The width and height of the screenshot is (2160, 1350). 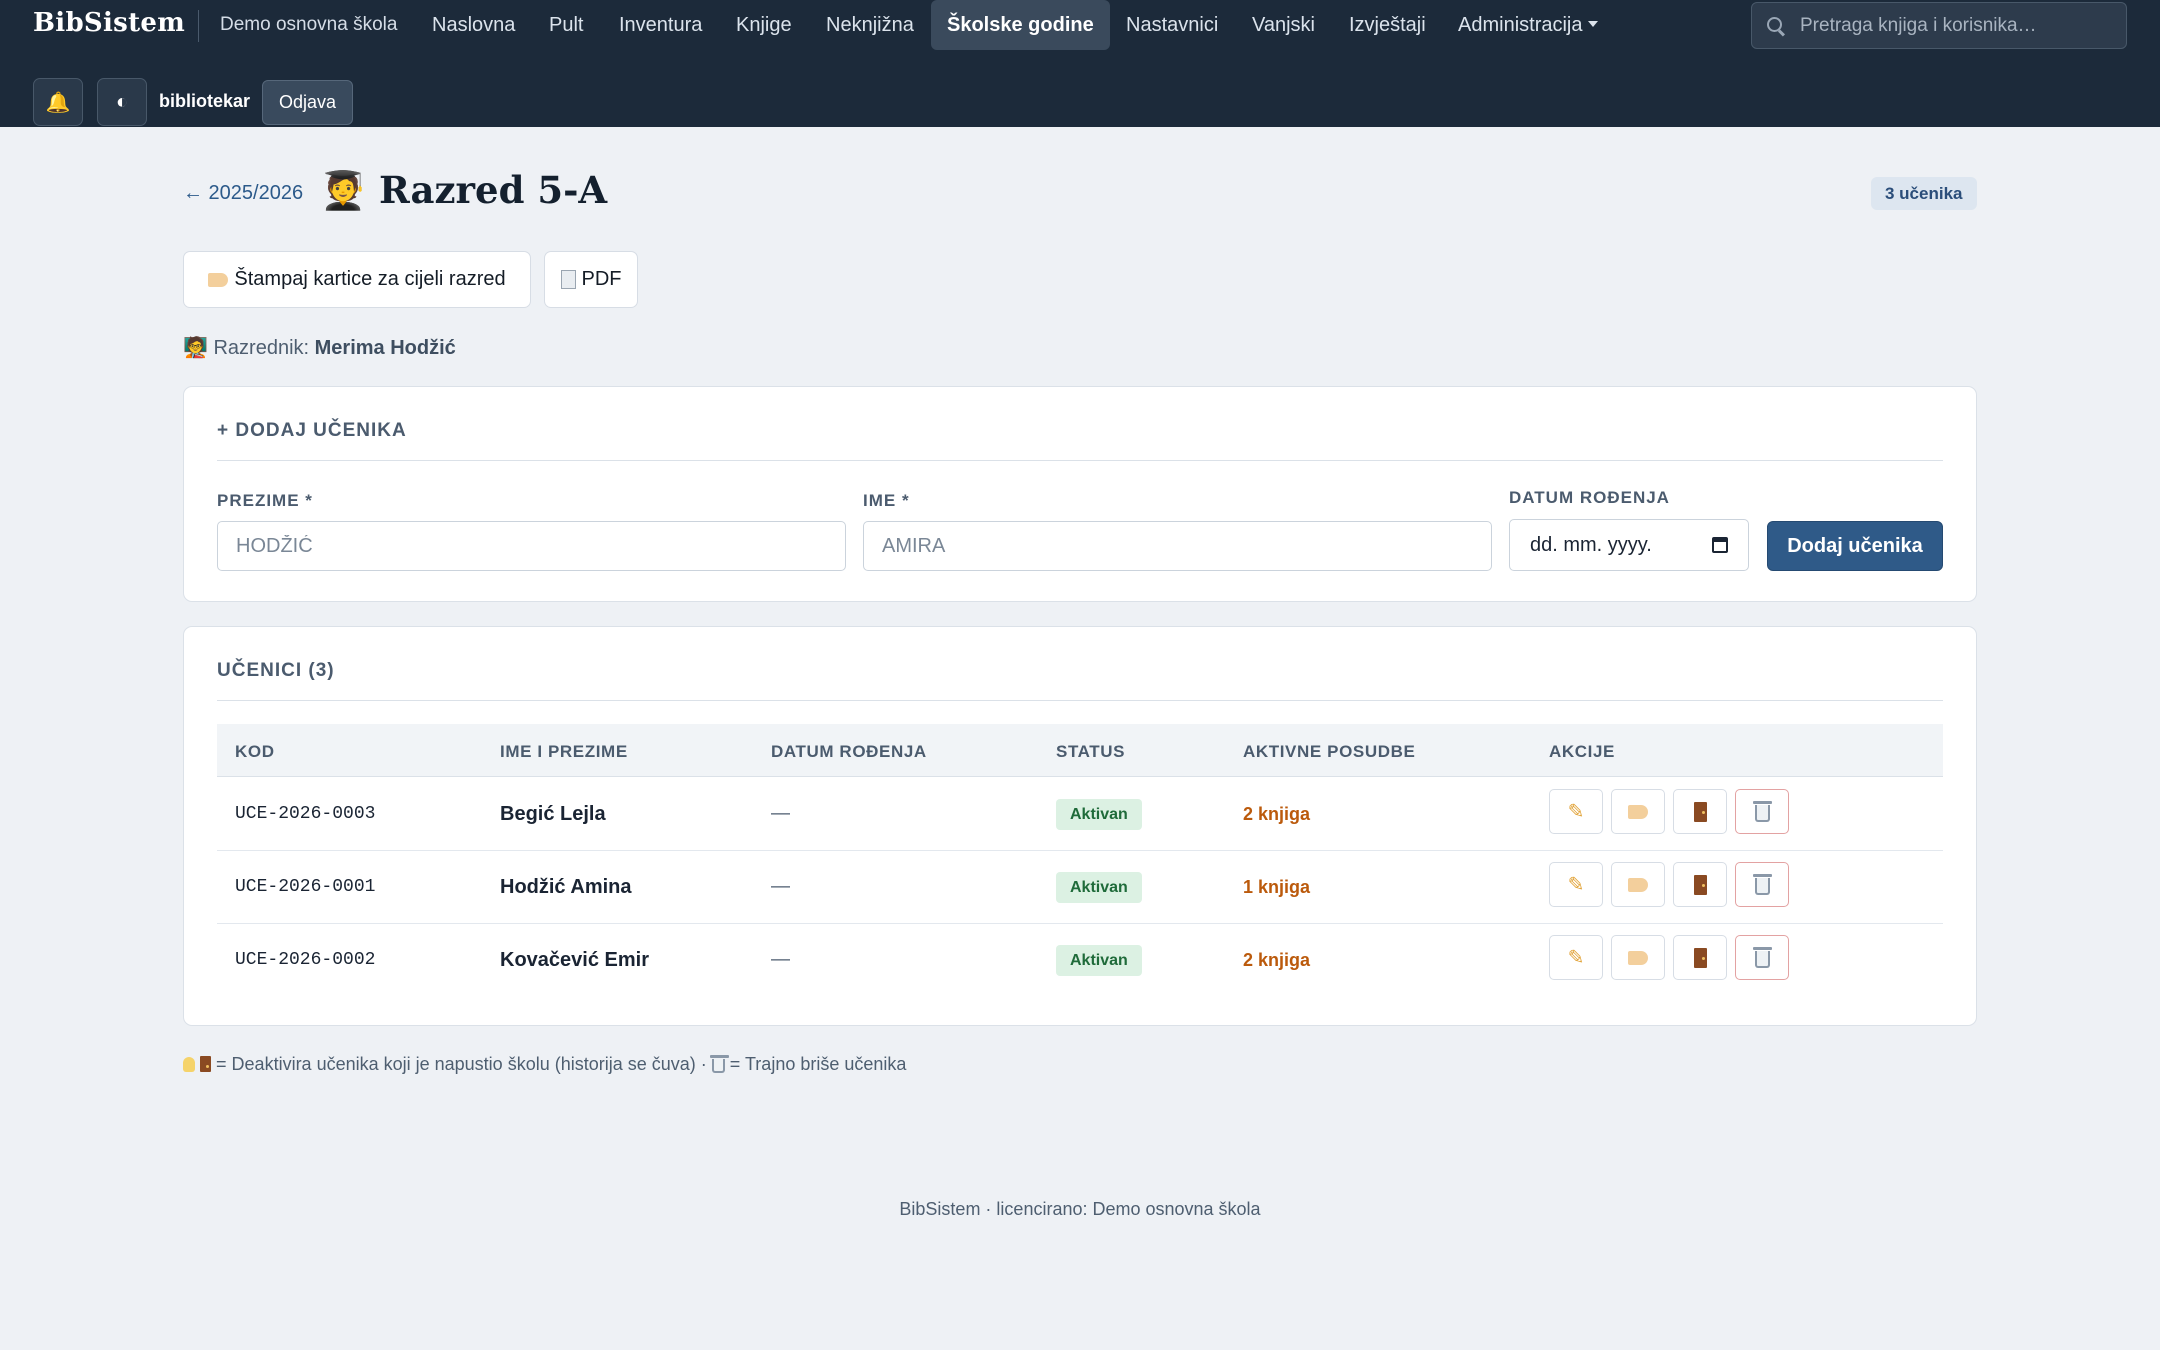 I want to click on print-class-cards-button: Štampaj kartice za cijeli razred, so click(x=357, y=279).